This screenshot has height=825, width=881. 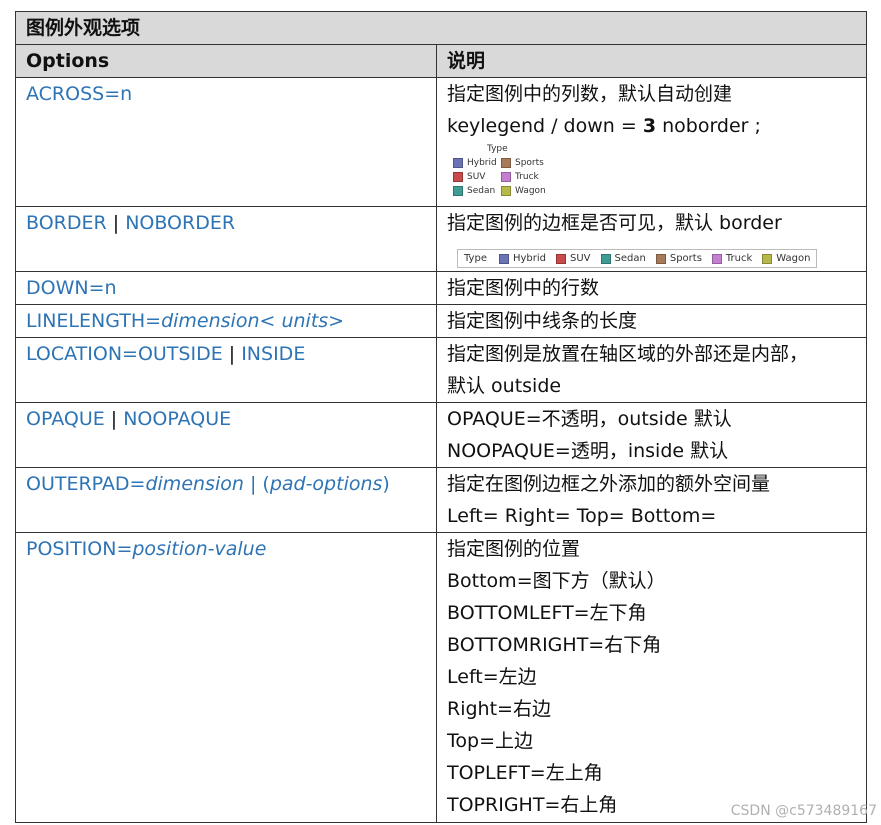 I want to click on option-outerpad: OUTERPAD=dimension | (pad-options), so click(x=226, y=500).